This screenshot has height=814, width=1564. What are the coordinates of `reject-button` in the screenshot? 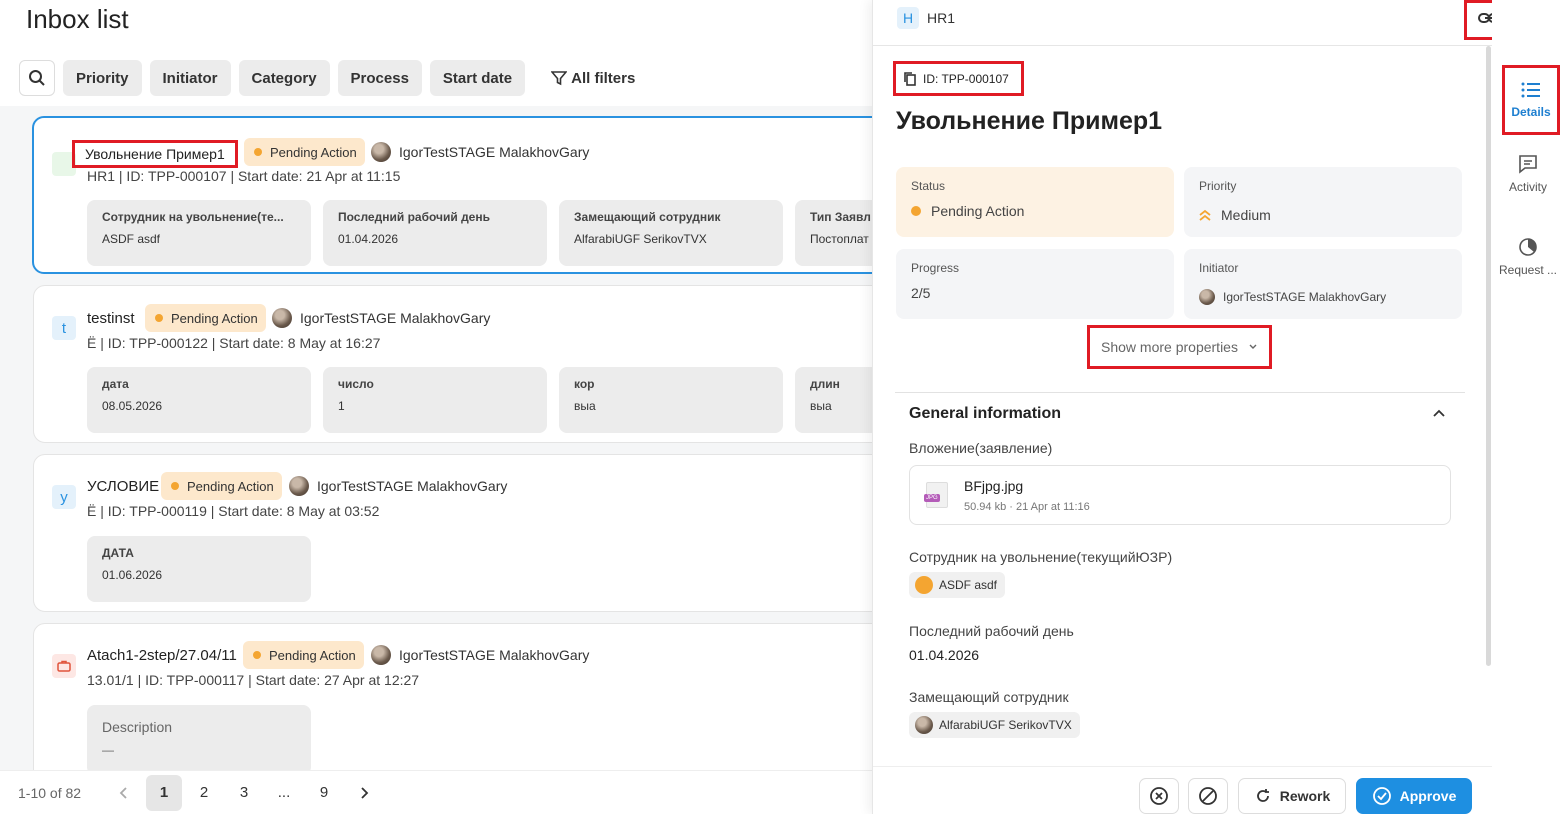 It's located at (1159, 796).